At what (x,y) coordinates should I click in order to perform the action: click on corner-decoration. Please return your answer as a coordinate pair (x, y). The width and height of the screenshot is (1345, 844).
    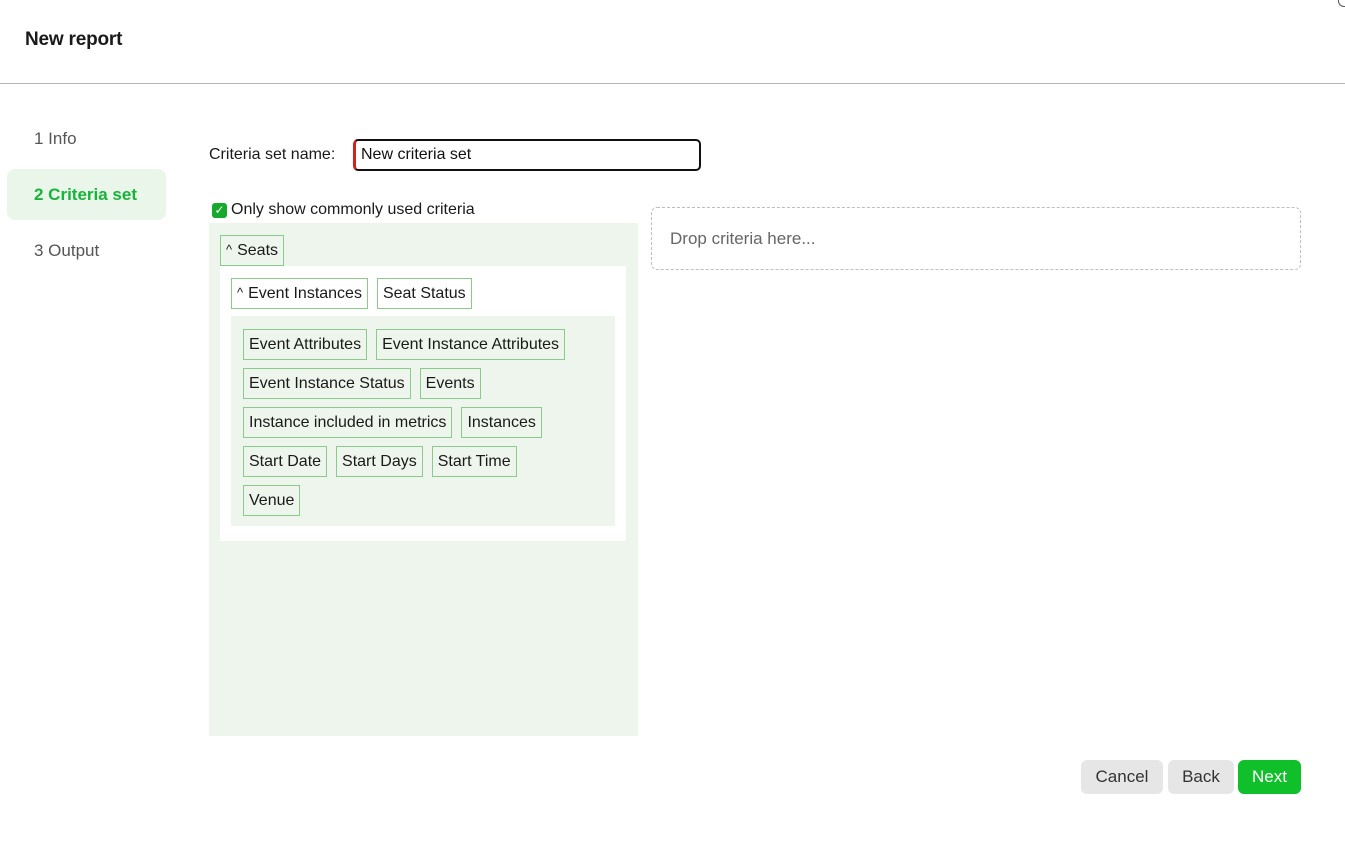
    Looking at the image, I should click on (1341, 3).